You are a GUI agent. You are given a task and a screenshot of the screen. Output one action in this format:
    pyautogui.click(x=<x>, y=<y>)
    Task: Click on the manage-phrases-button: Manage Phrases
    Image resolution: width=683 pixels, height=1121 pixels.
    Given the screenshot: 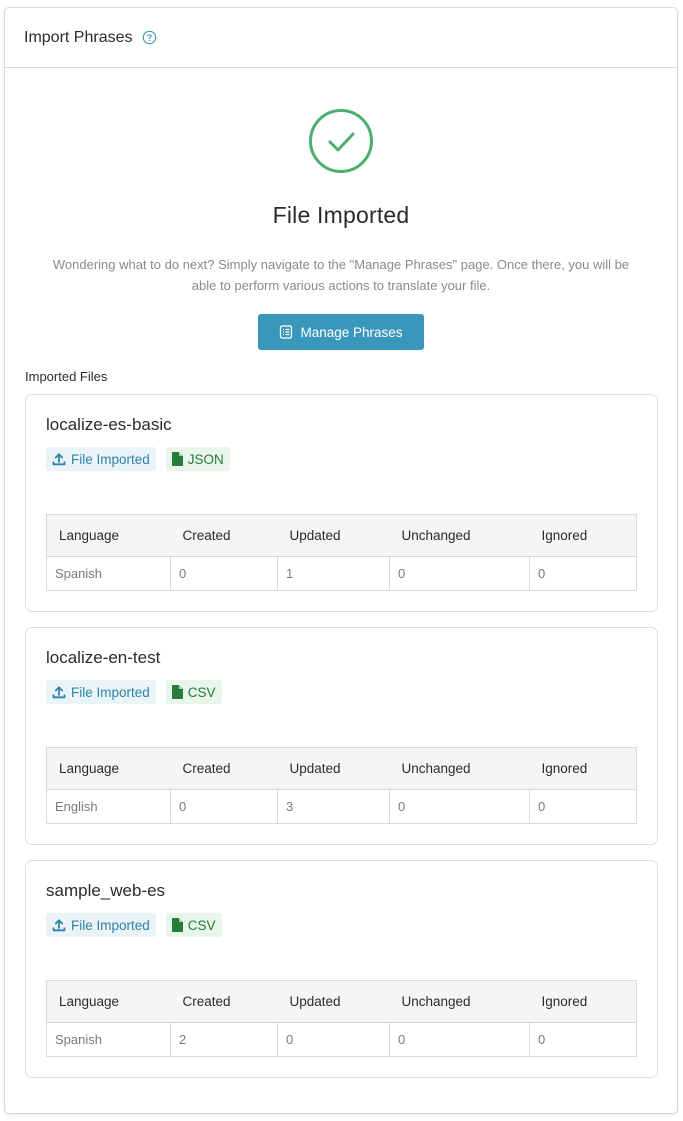 What is the action you would take?
    pyautogui.click(x=341, y=332)
    